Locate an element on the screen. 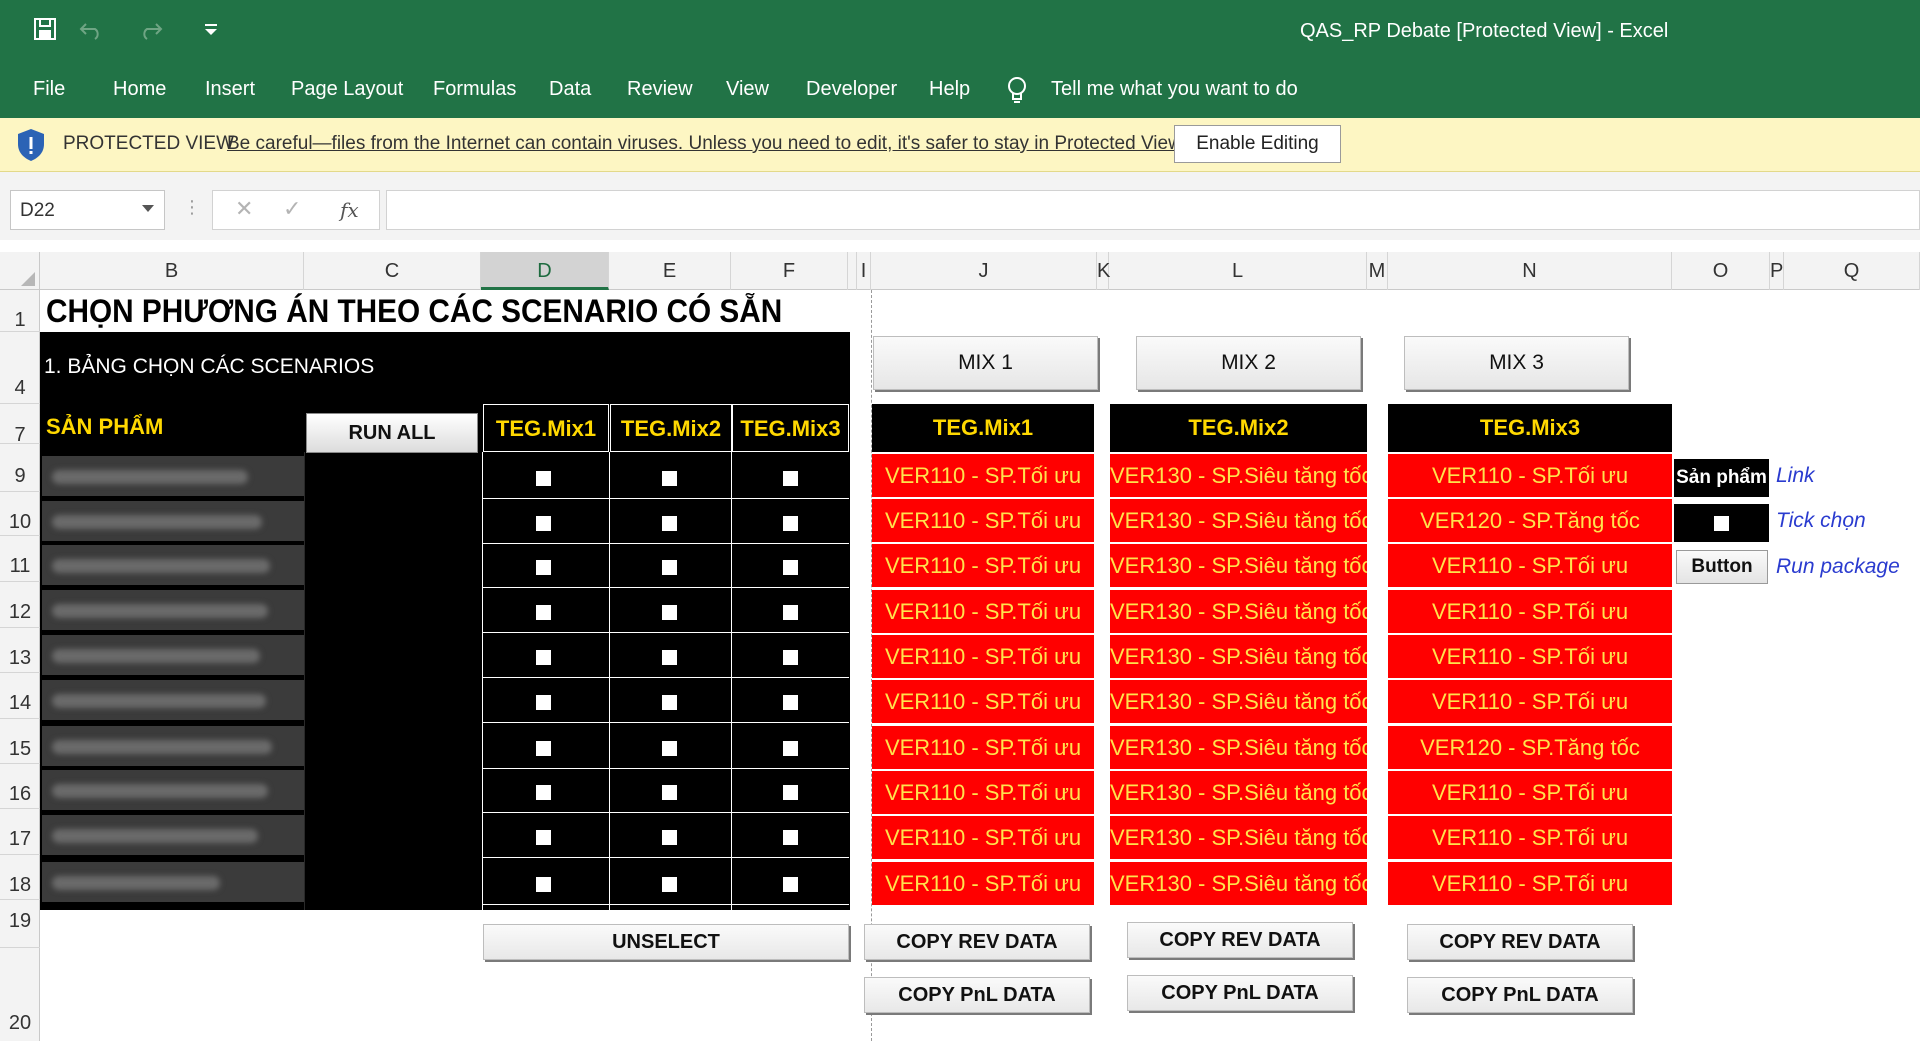  insert-function-icon: fx is located at coordinates (349, 210).